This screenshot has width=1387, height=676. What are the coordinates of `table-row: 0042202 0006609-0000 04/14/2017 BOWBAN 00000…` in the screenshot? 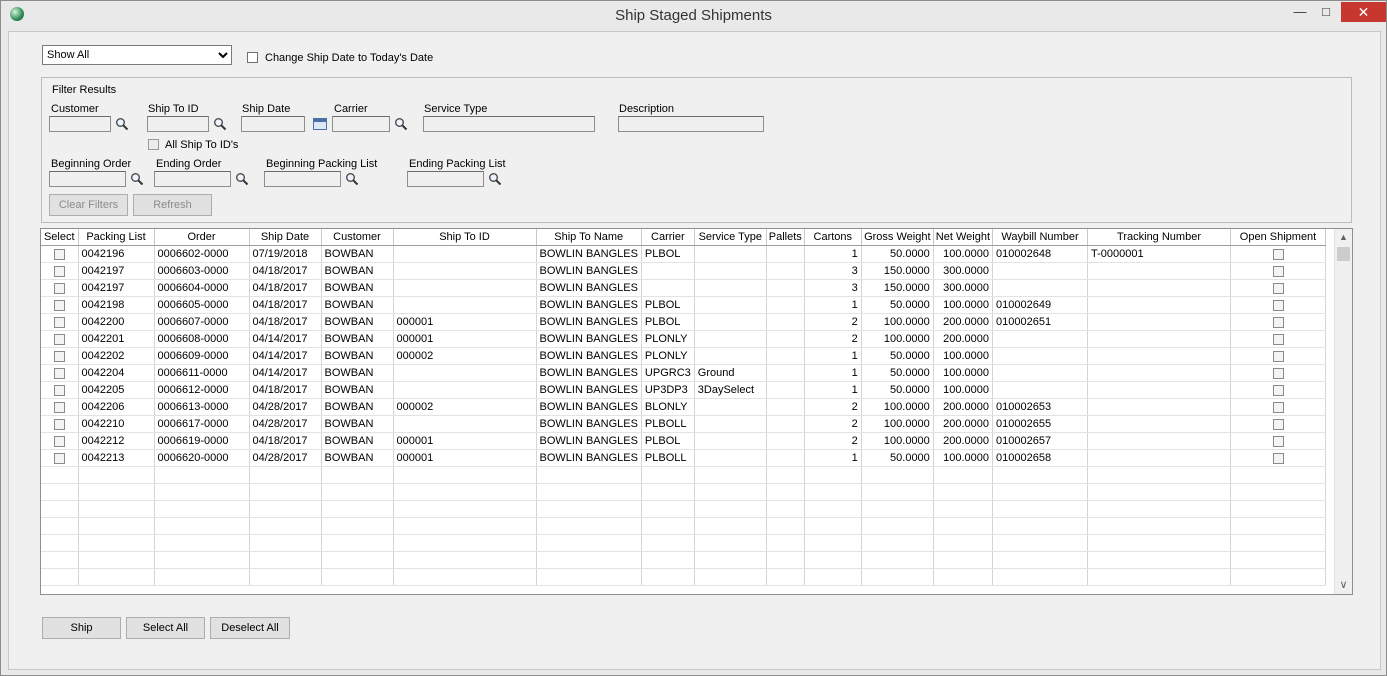 It's located at (684, 356).